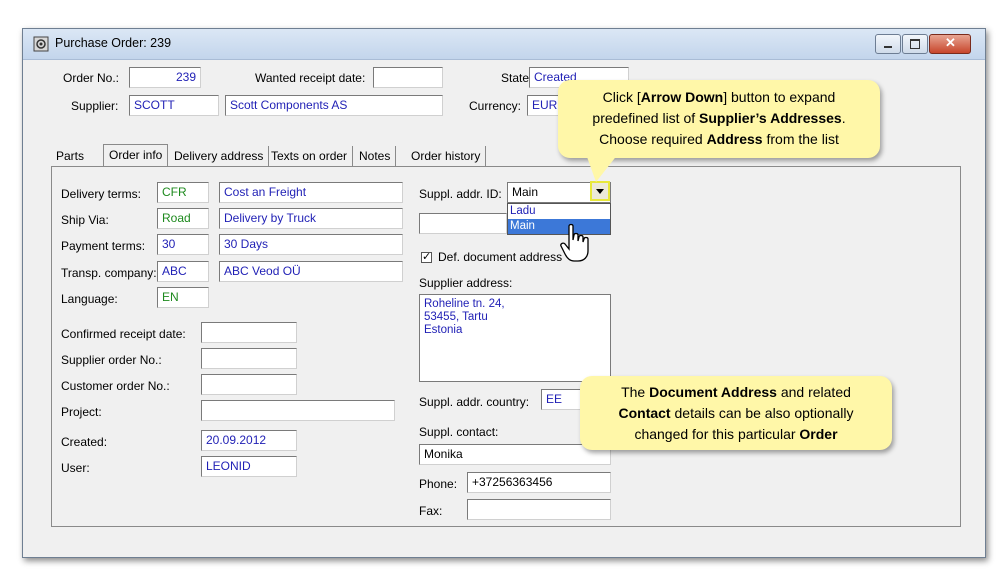 This screenshot has height=580, width=1005. Describe the element at coordinates (561, 399) in the screenshot. I see `suppl-addr-country-field: EE` at that location.